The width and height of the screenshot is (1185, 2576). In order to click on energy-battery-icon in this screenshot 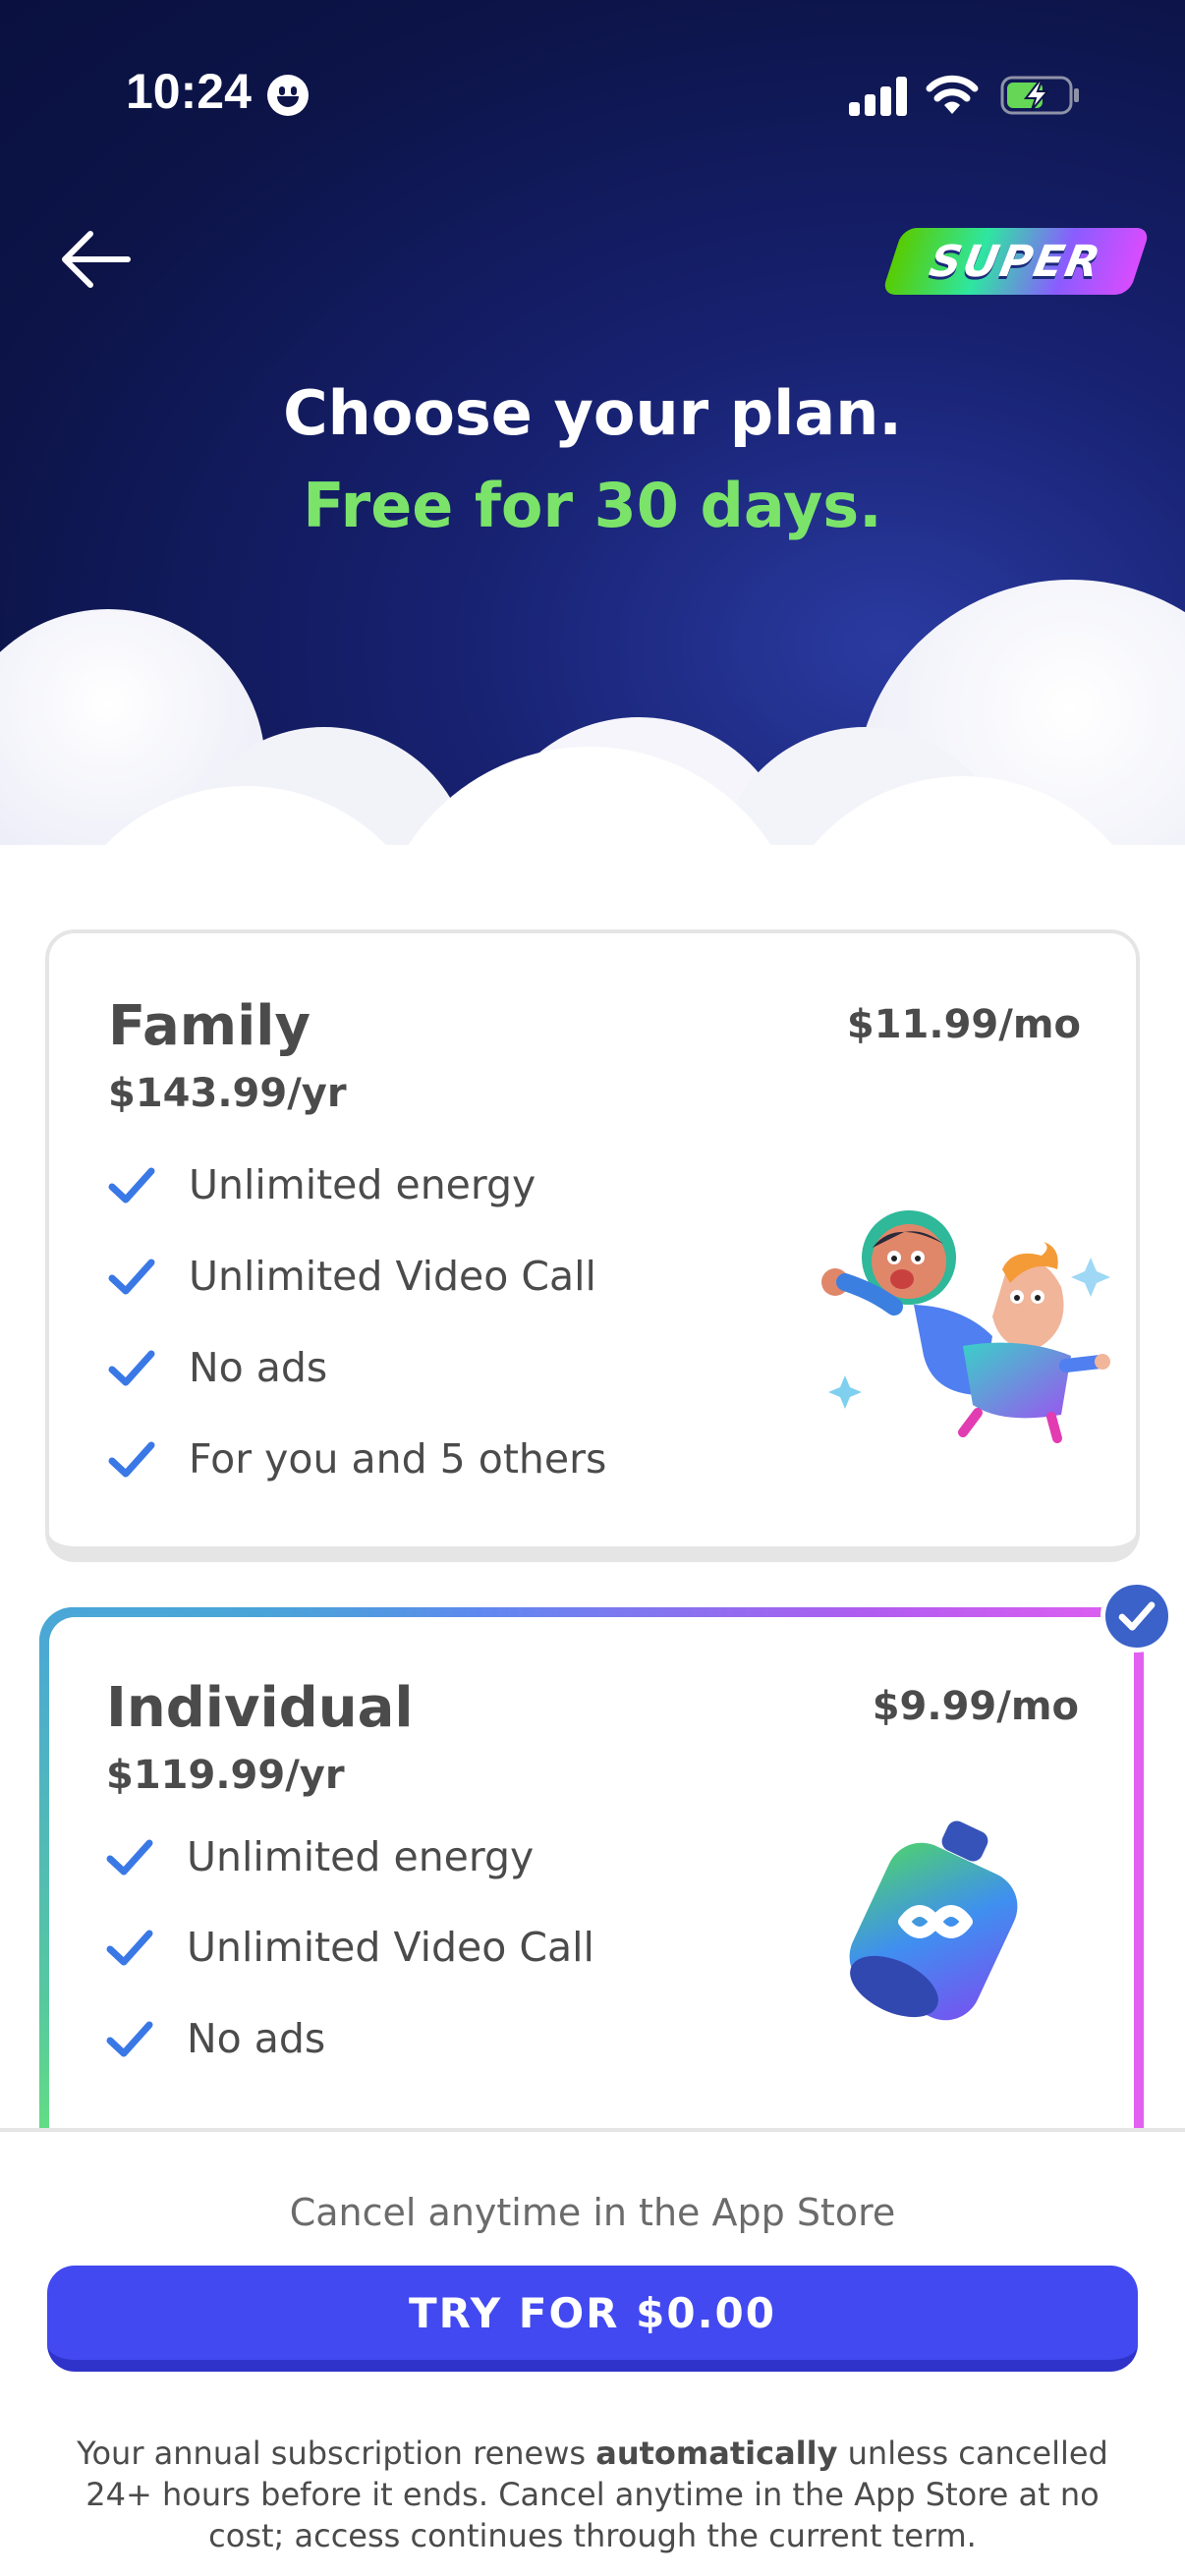, I will do `click(934, 1920)`.